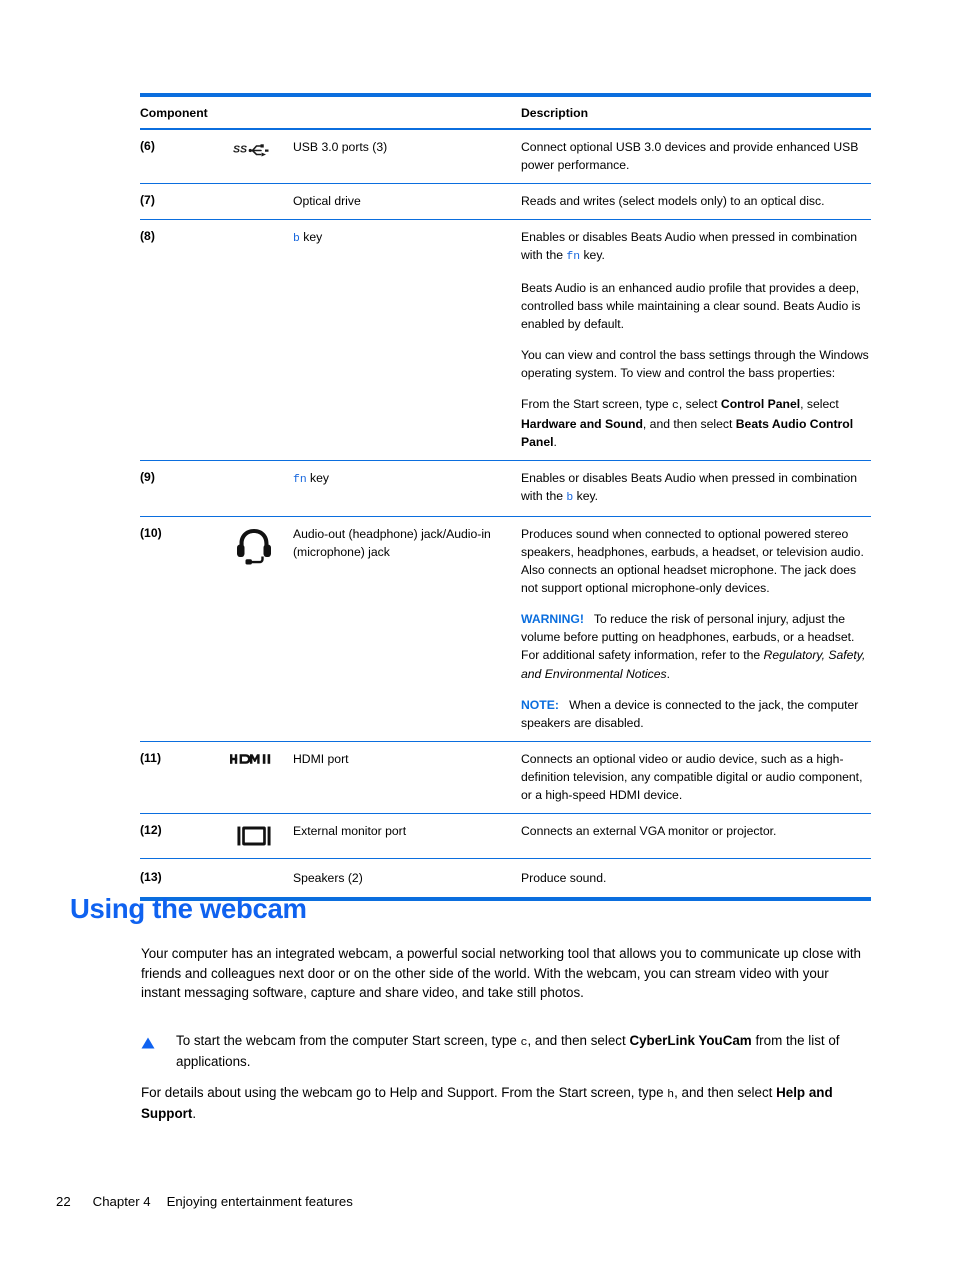  Describe the element at coordinates (725, 1092) in the screenshot. I see `outro-text-after: , and then select` at that location.